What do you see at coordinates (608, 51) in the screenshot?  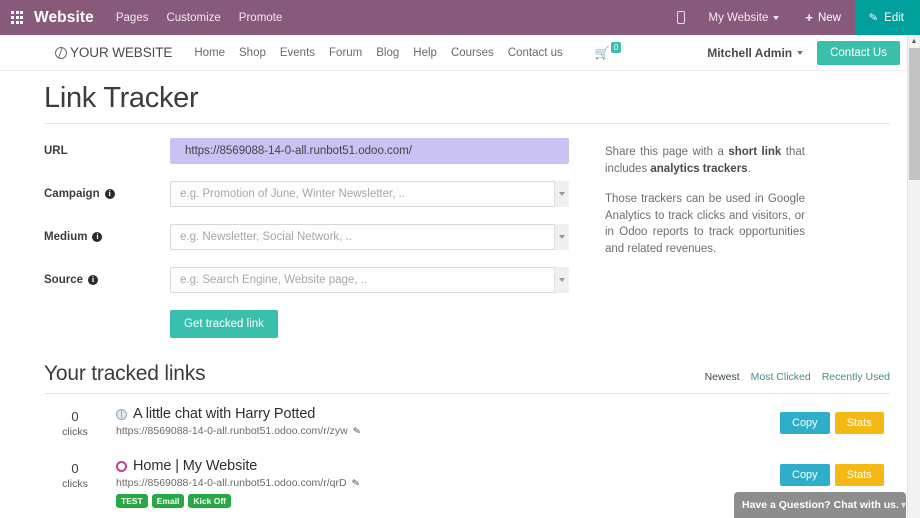 I see `cart-button: 🛒 0` at bounding box center [608, 51].